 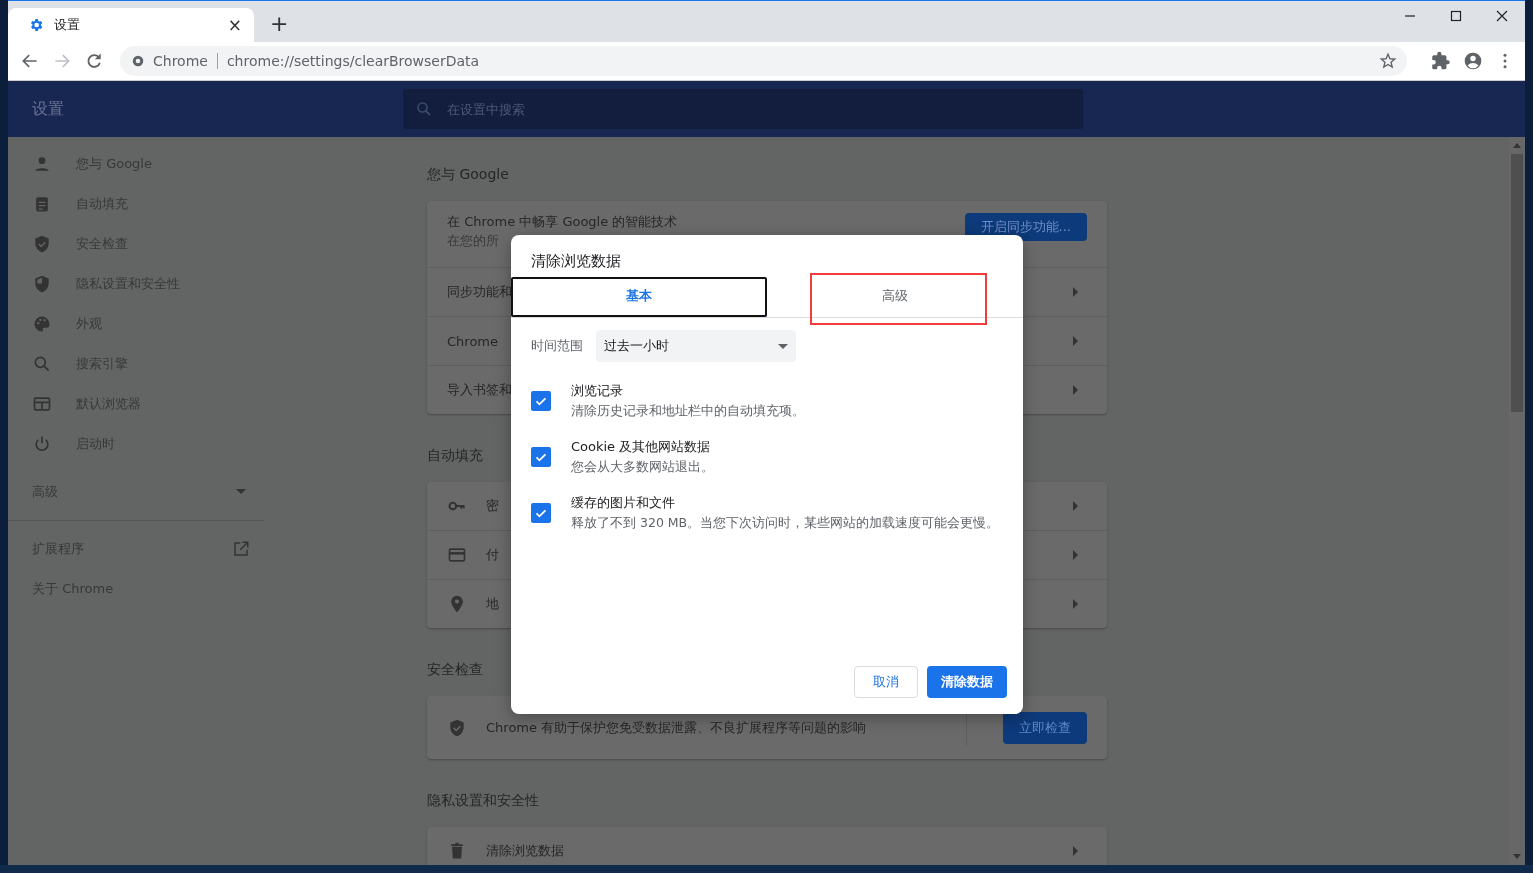 What do you see at coordinates (479, 292) in the screenshot?
I see `row-label: 同步功能和` at bounding box center [479, 292].